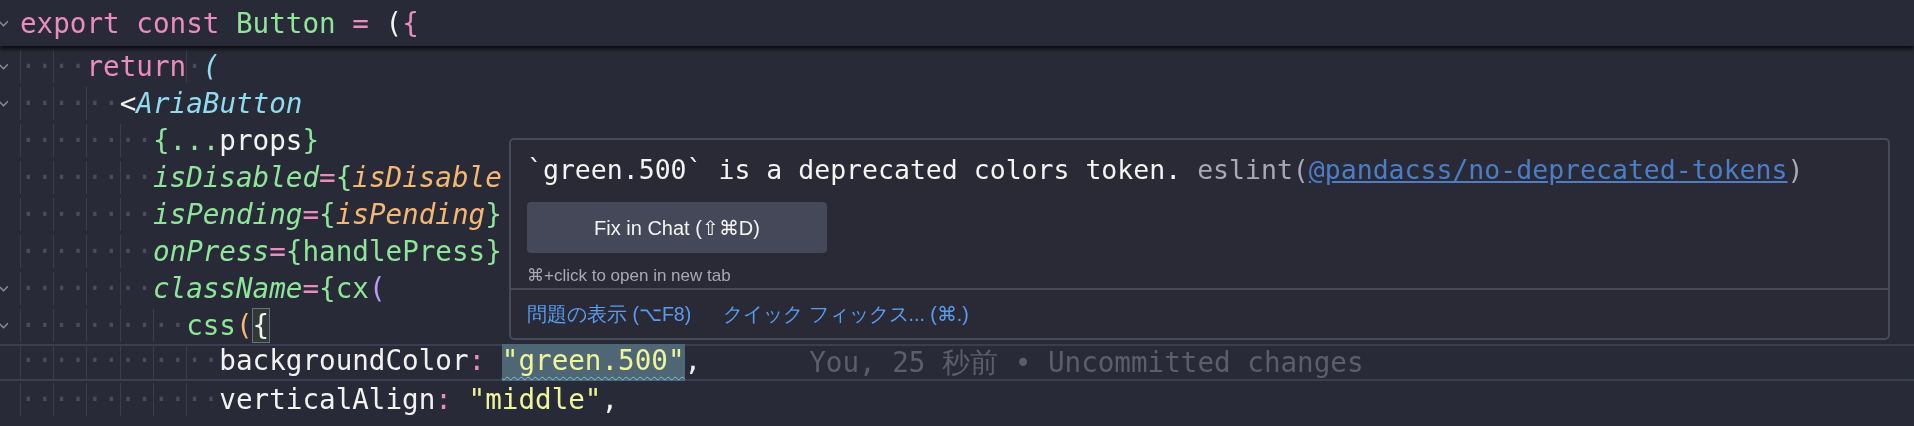 The height and width of the screenshot is (426, 1914). Describe the element at coordinates (211, 325) in the screenshot. I see `code-identifier: css` at that location.